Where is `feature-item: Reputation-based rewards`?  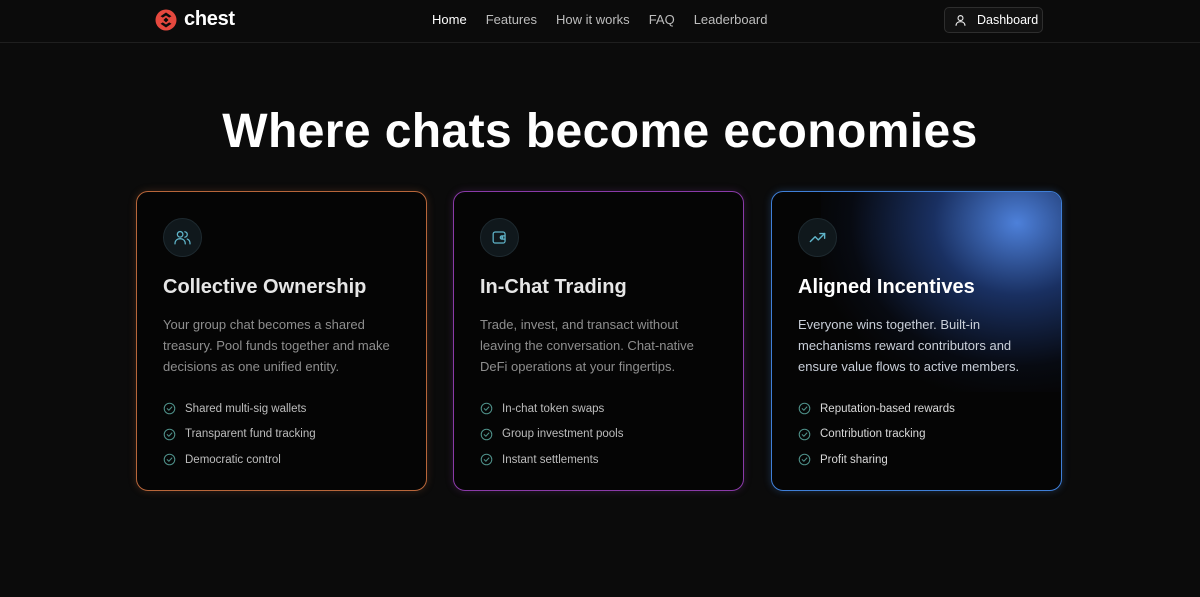
feature-item: Reputation-based rewards is located at coordinates (876, 409).